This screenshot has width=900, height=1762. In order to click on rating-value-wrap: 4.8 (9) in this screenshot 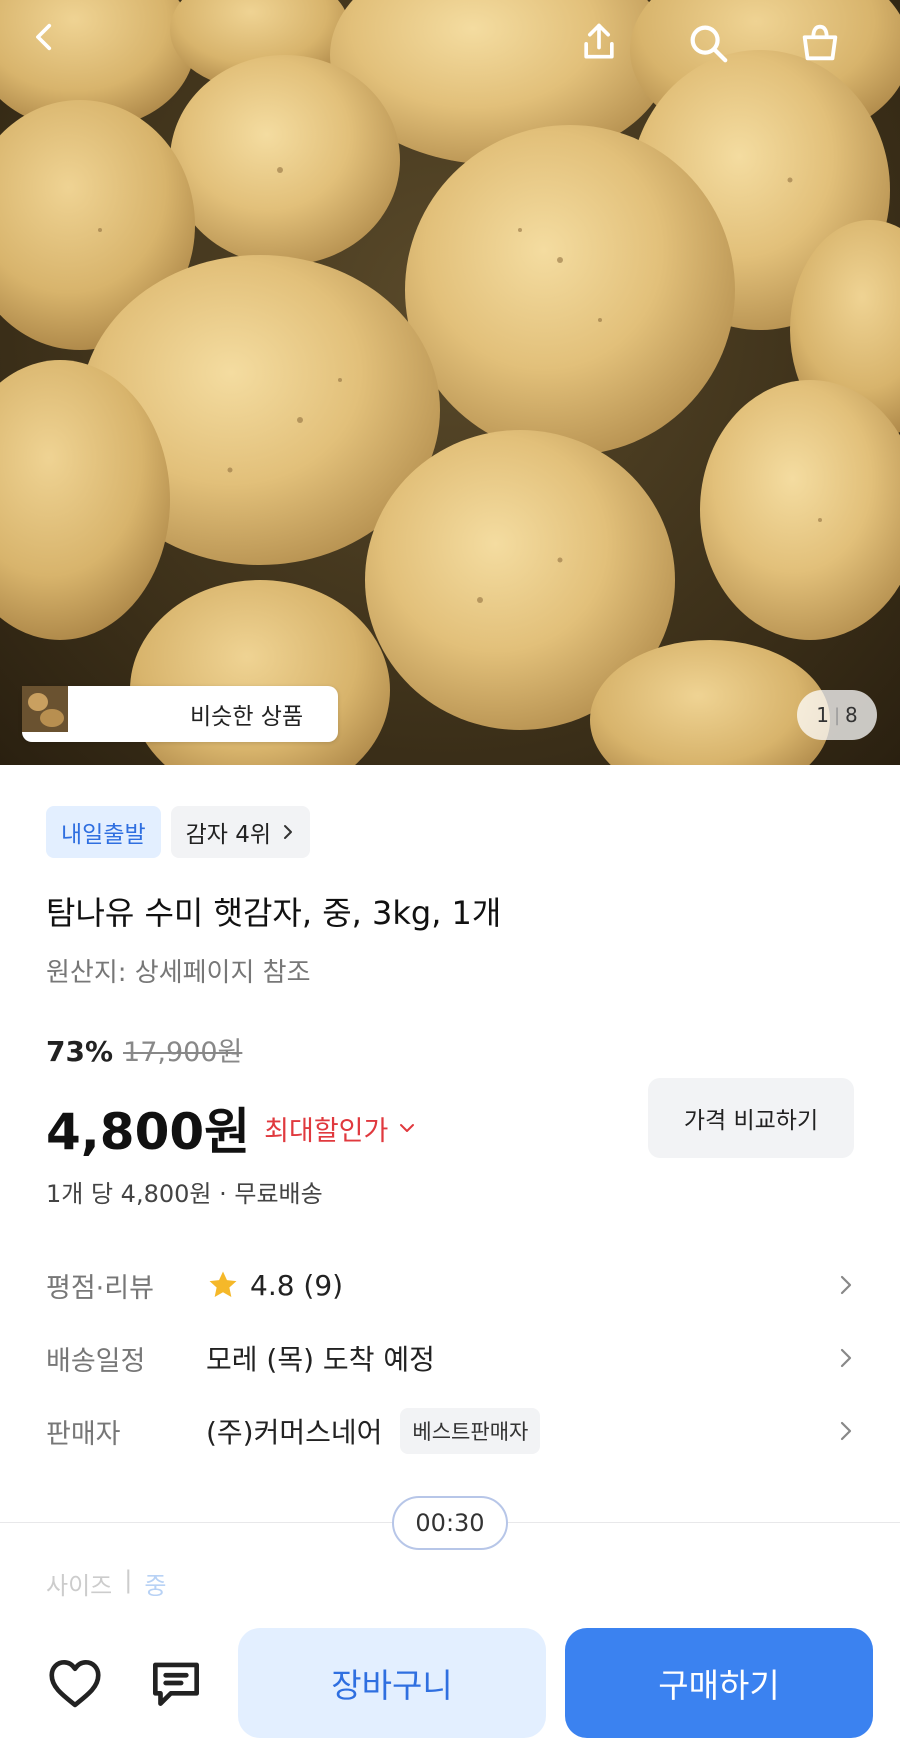, I will do `click(274, 1285)`.